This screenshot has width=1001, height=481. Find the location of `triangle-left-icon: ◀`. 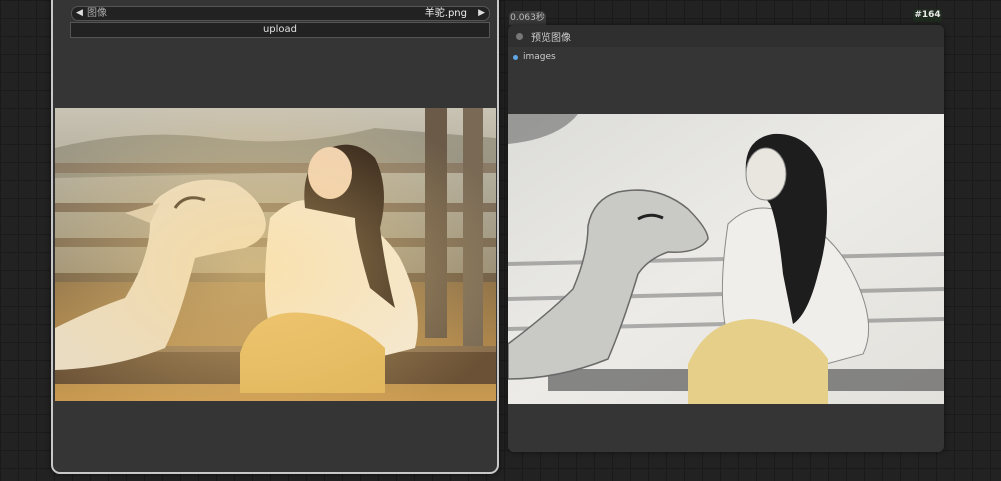

triangle-left-icon: ◀ is located at coordinates (79, 13).